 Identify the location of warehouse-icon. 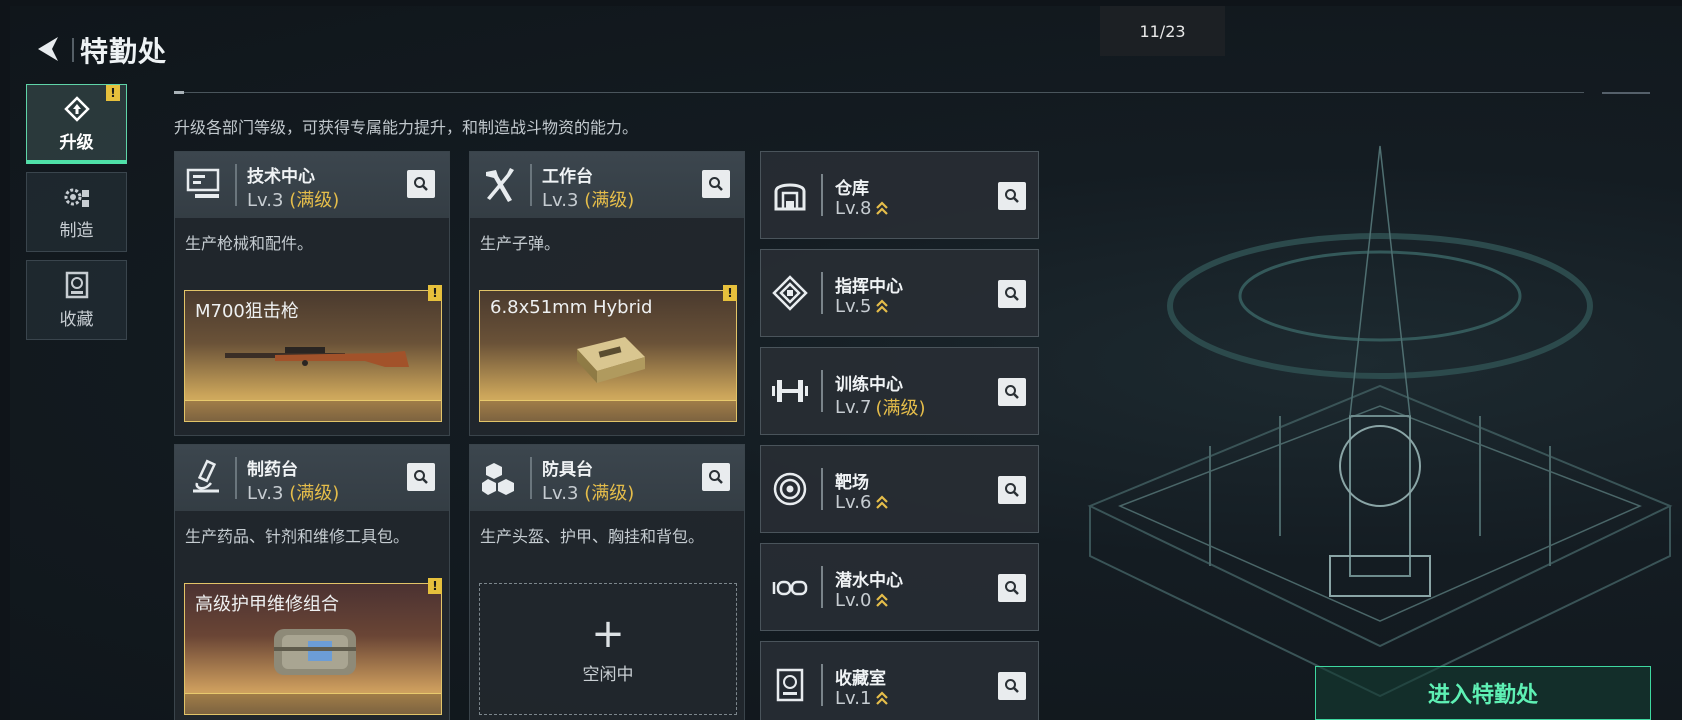
(790, 195).